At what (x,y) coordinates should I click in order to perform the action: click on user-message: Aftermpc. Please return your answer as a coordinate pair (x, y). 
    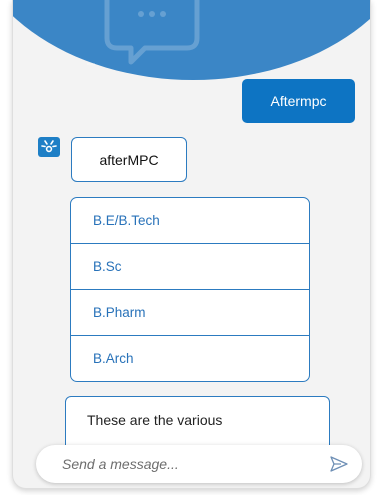
    Looking at the image, I should click on (298, 101).